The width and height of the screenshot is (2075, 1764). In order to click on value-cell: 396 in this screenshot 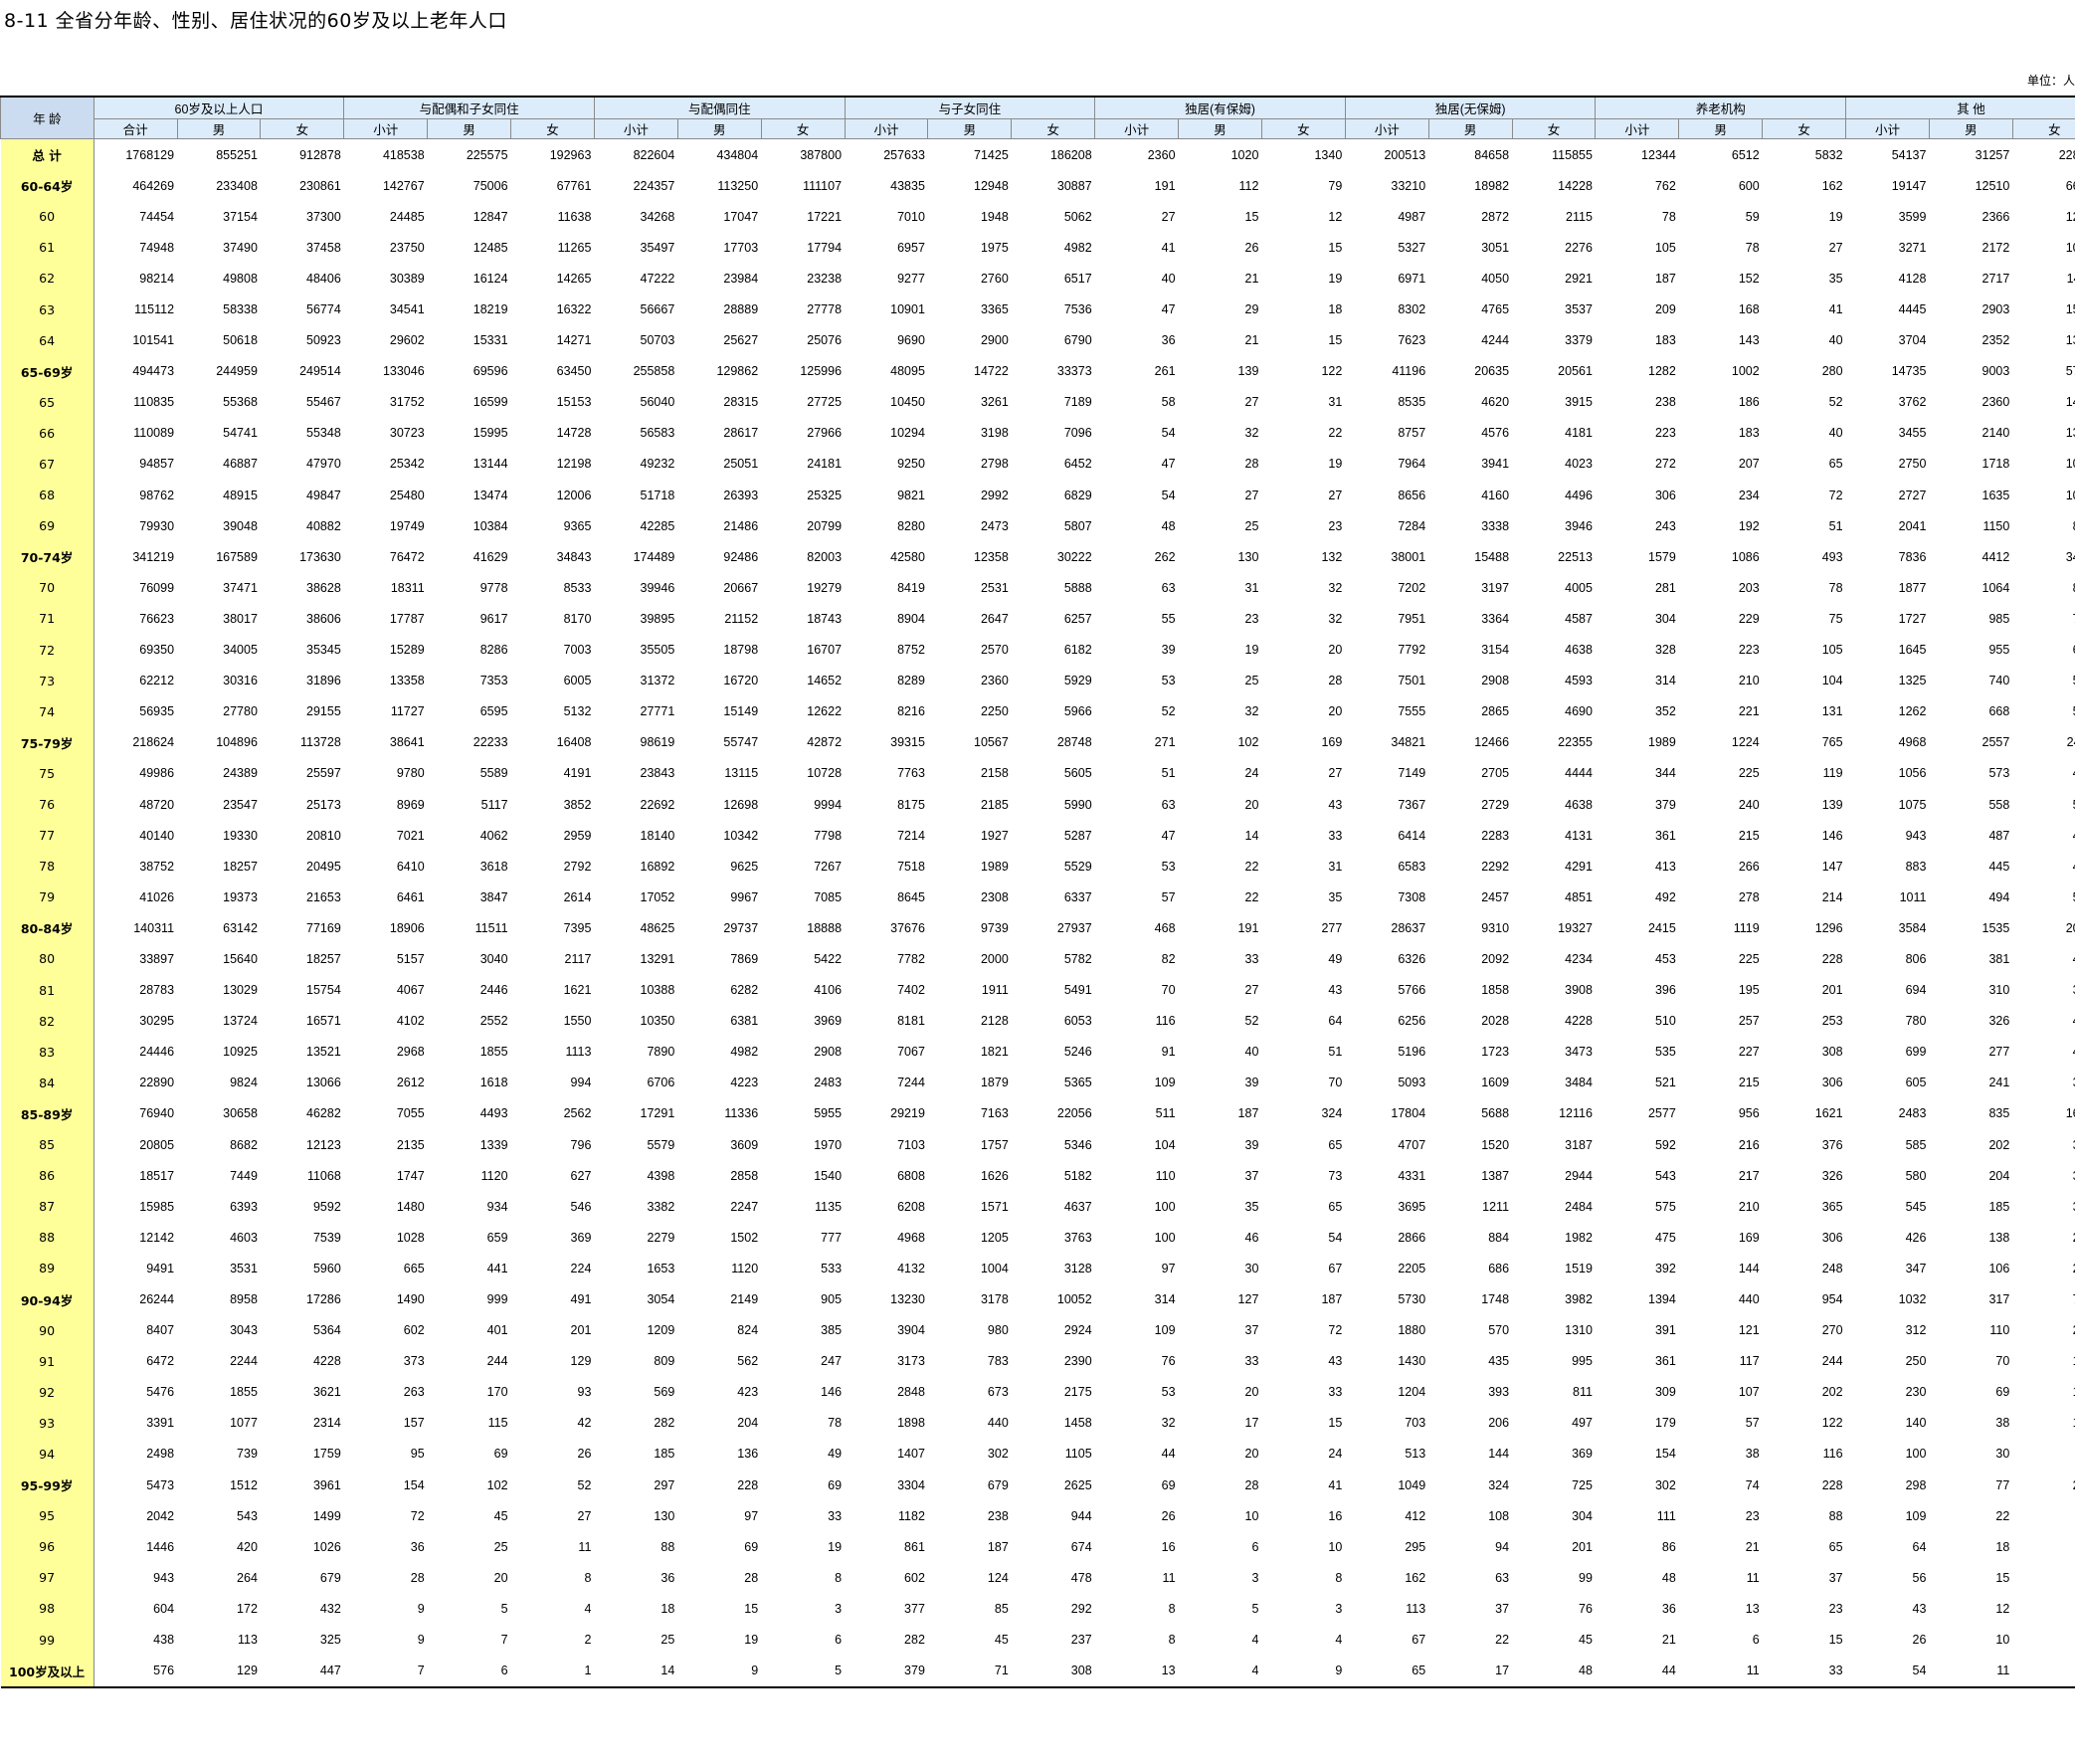, I will do `click(1665, 990)`.